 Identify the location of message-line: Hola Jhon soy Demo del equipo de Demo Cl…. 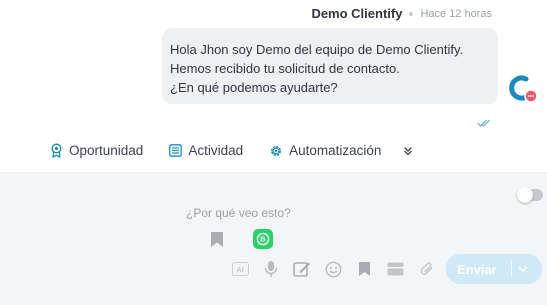
(317, 49).